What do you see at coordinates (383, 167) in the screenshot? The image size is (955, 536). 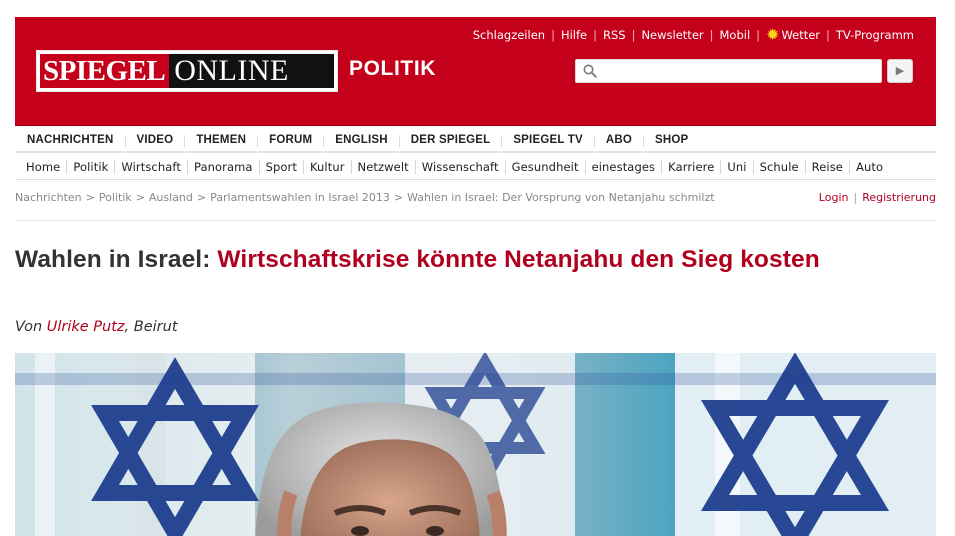 I see `subnav-netzwelt: Netzwelt` at bounding box center [383, 167].